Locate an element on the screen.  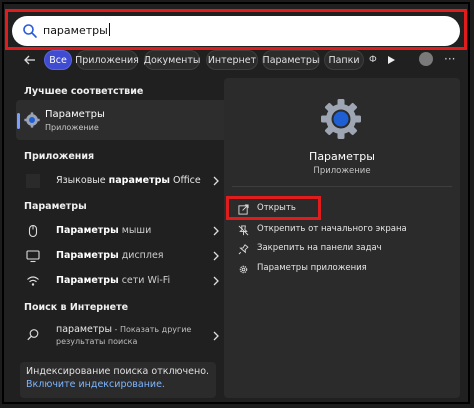
gear-icon is located at coordinates (243, 269).